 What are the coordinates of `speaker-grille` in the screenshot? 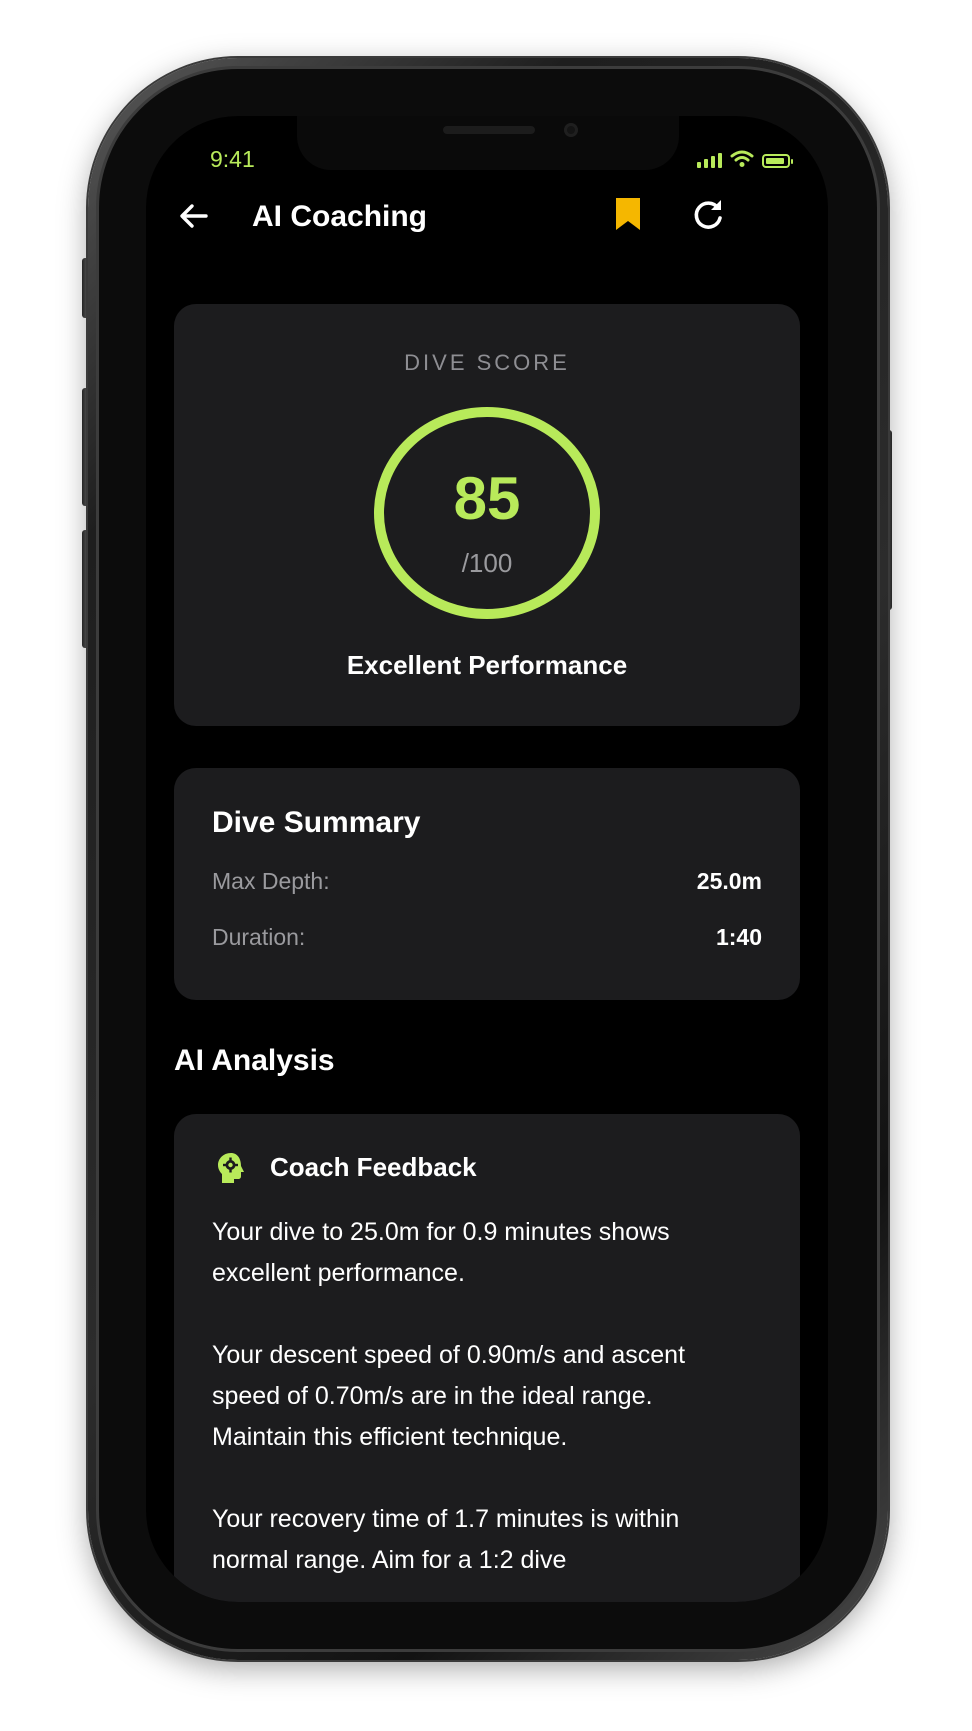 It's located at (489, 130).